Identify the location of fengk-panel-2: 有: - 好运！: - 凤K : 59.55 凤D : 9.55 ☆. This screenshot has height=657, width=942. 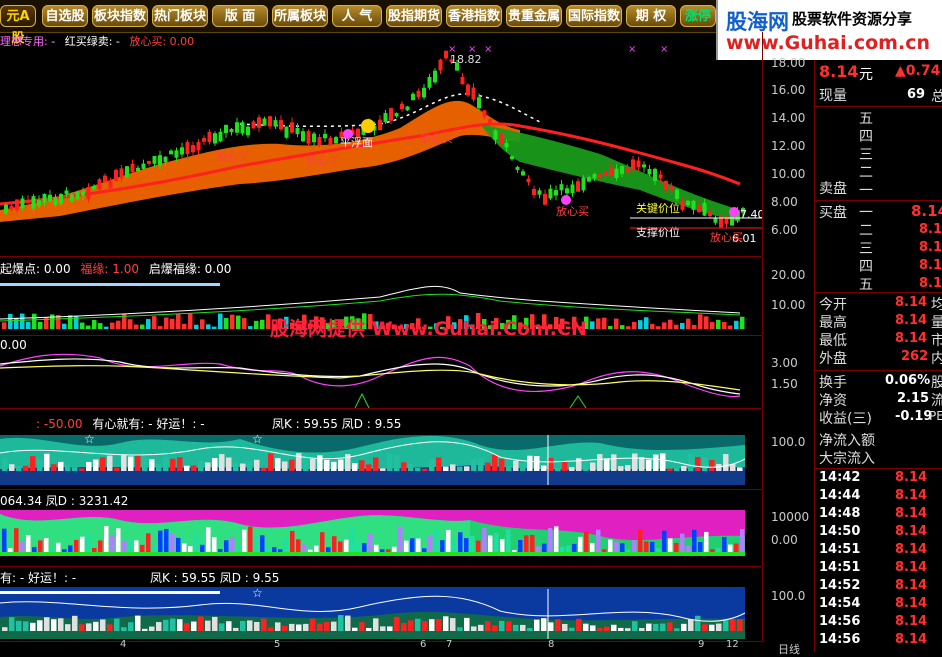
(381, 604).